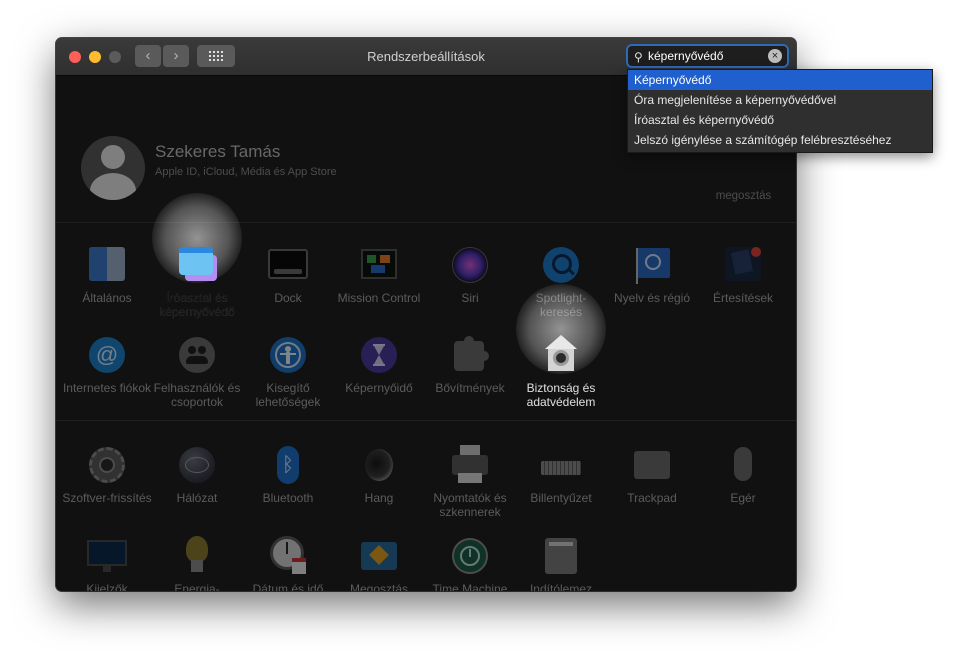  I want to click on close-window-button, so click(75, 57).